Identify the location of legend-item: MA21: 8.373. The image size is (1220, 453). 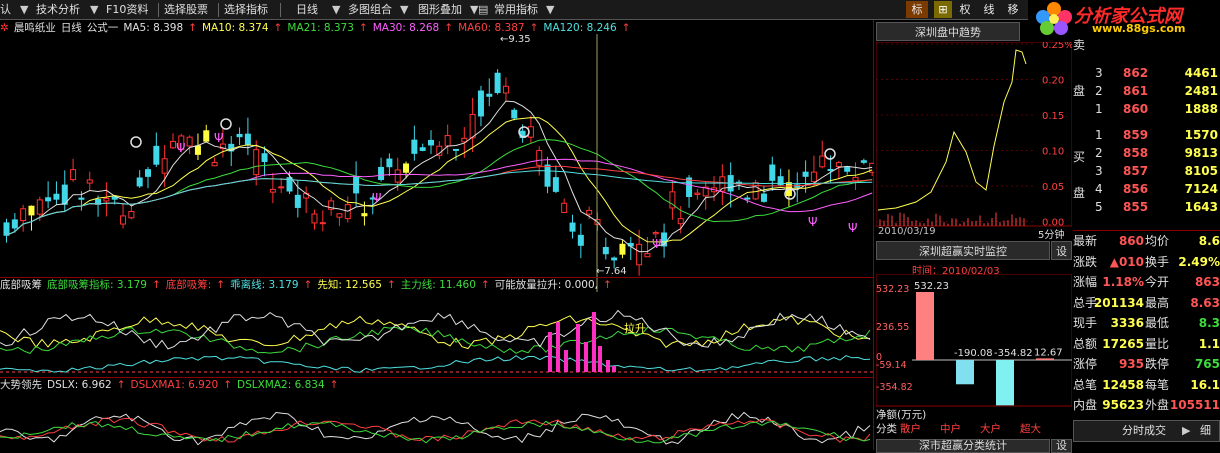
(320, 28).